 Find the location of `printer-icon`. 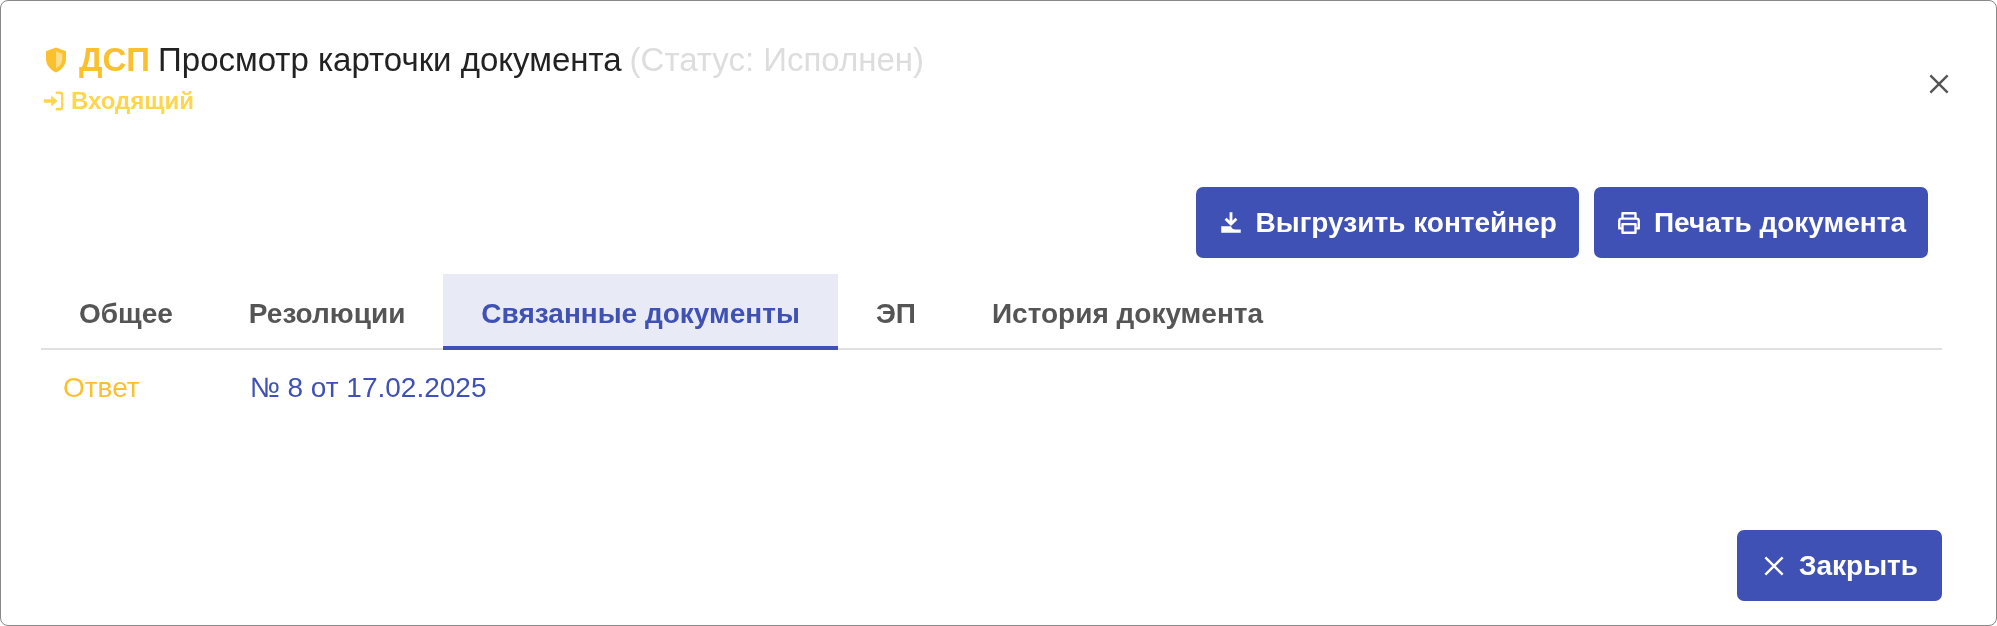

printer-icon is located at coordinates (1628, 222).